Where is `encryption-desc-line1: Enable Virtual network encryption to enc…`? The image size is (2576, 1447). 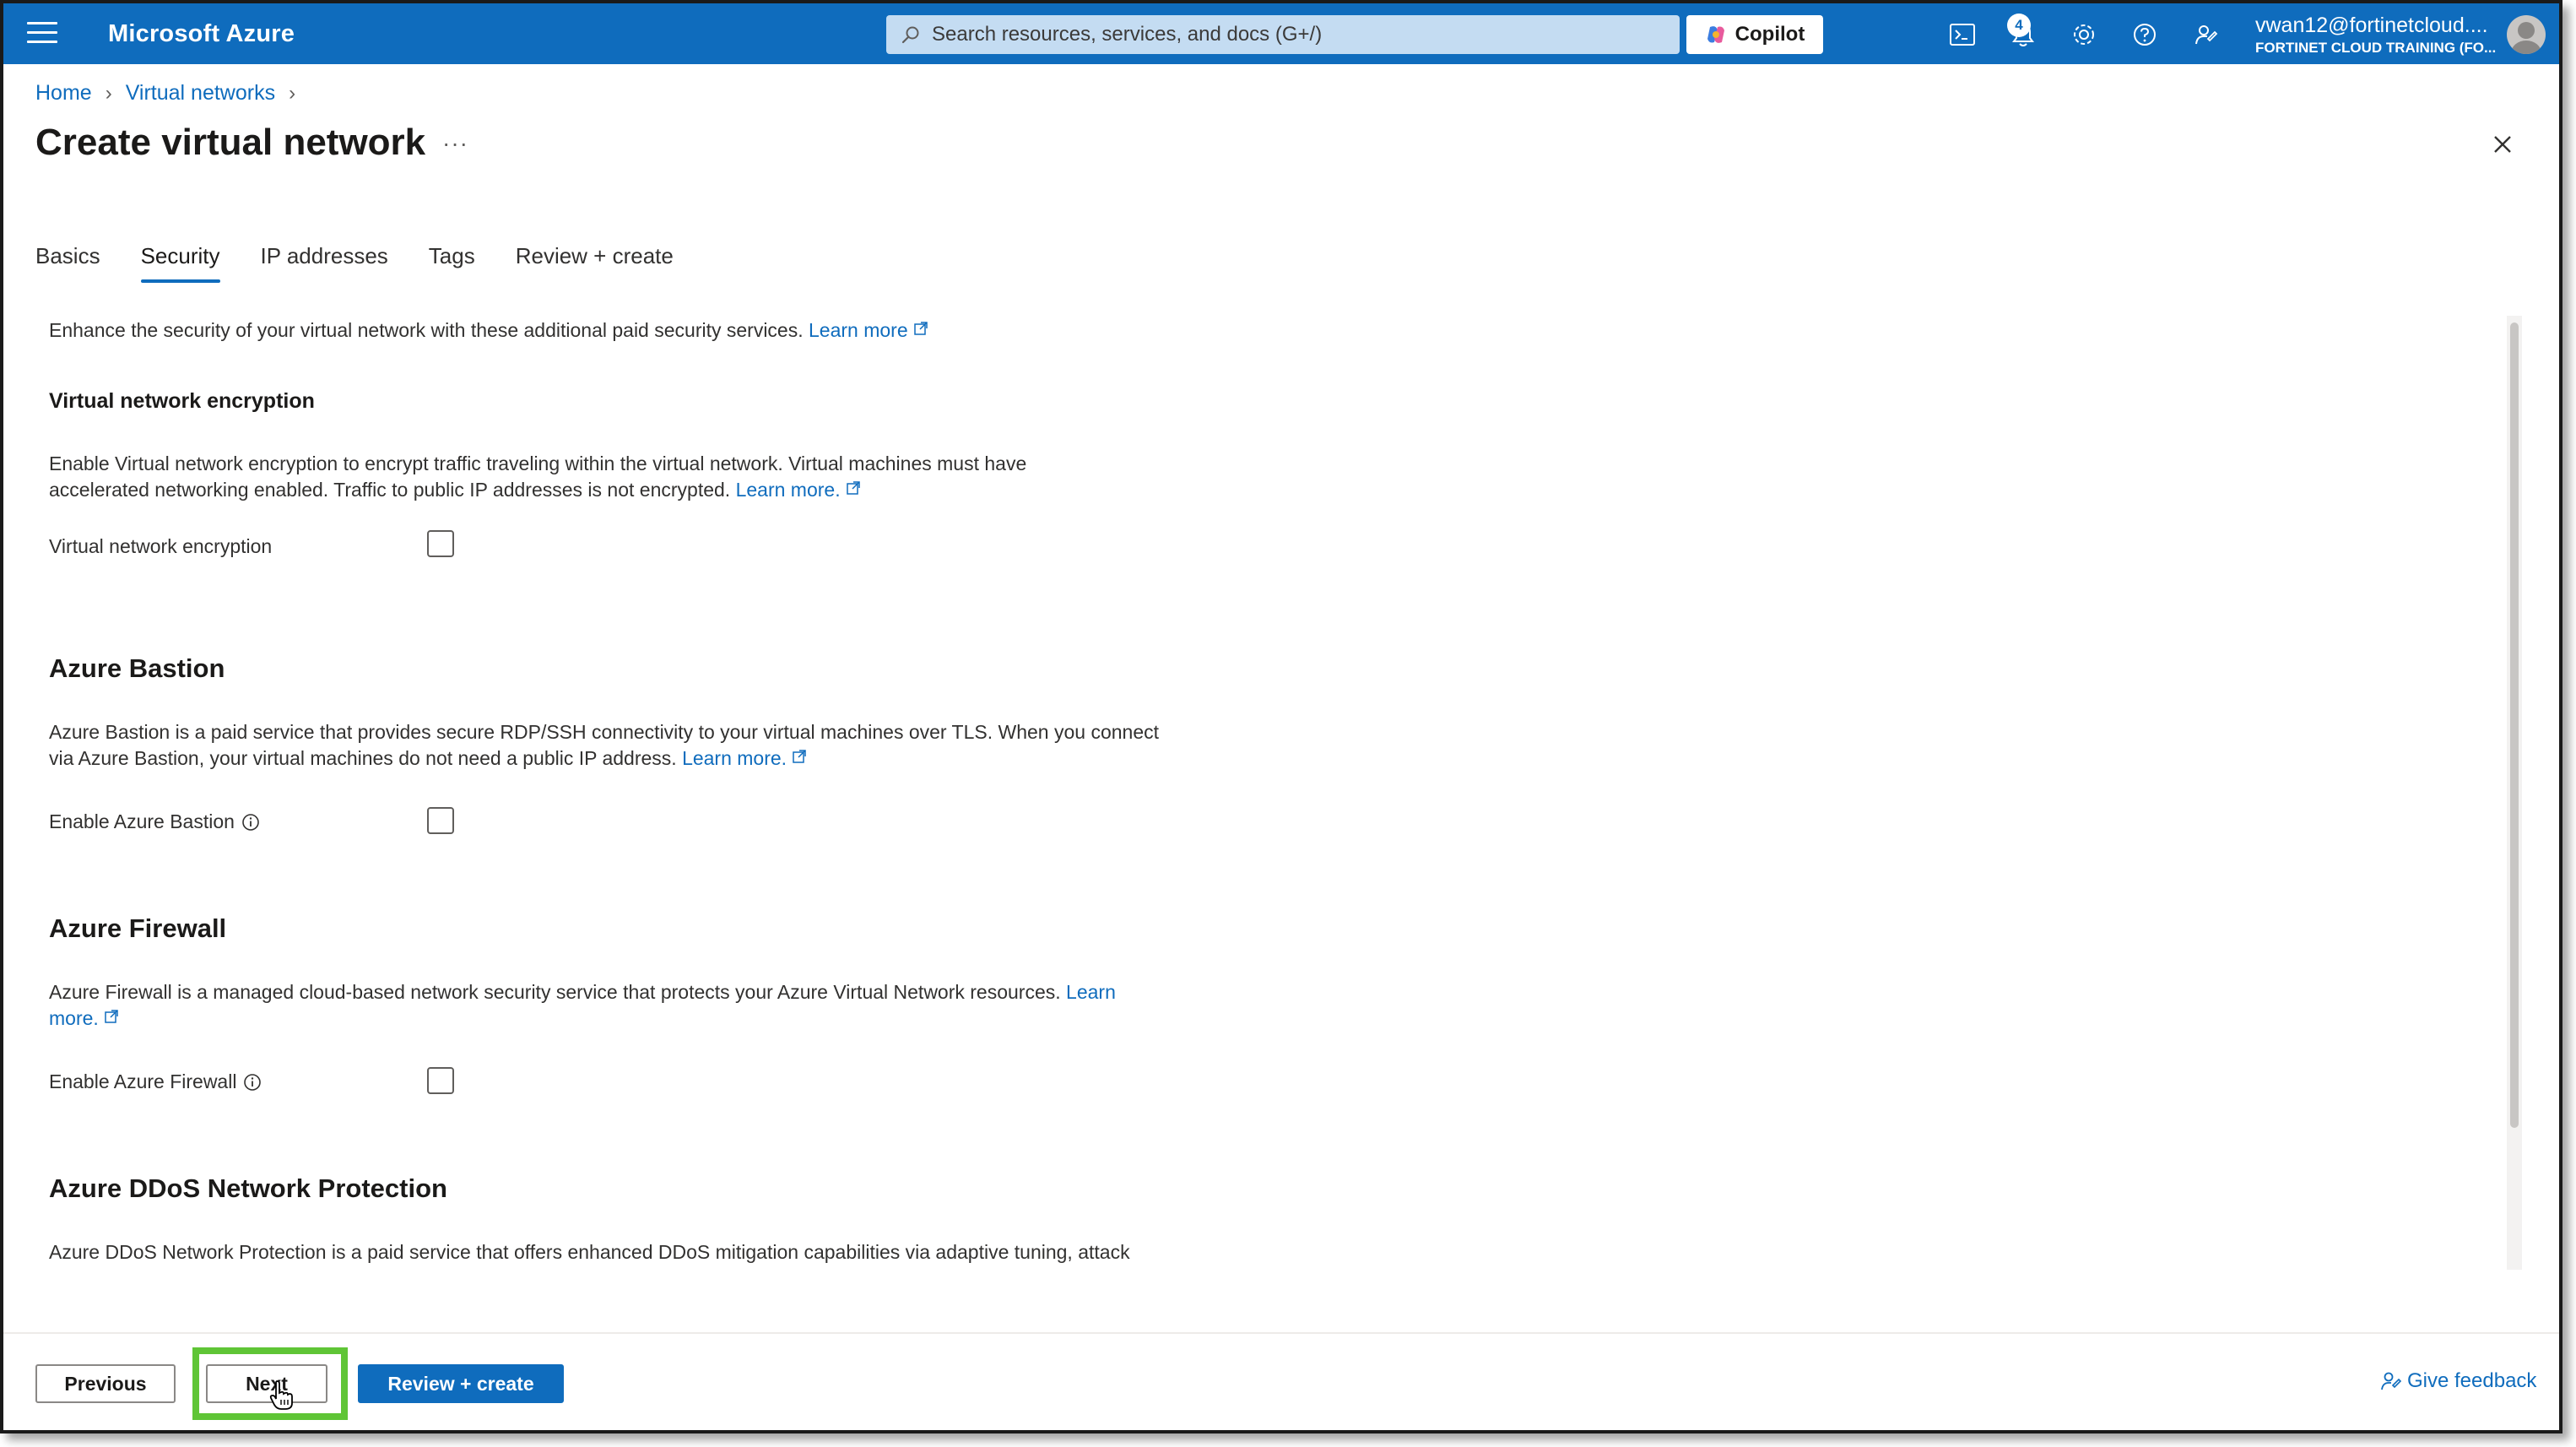
encryption-desc-line1: Enable Virtual network encryption to enc… is located at coordinates (538, 464).